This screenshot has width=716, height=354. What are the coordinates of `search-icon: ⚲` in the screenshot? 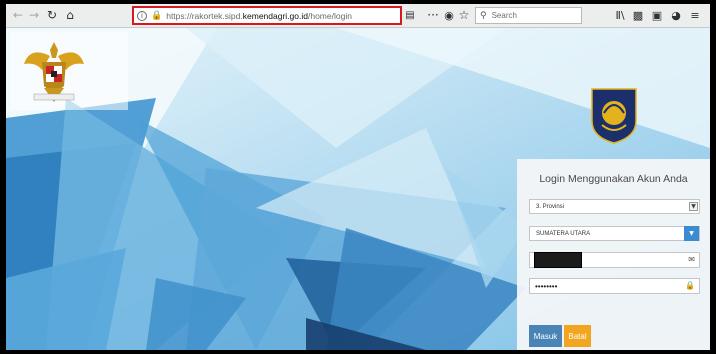 It's located at (483, 15).